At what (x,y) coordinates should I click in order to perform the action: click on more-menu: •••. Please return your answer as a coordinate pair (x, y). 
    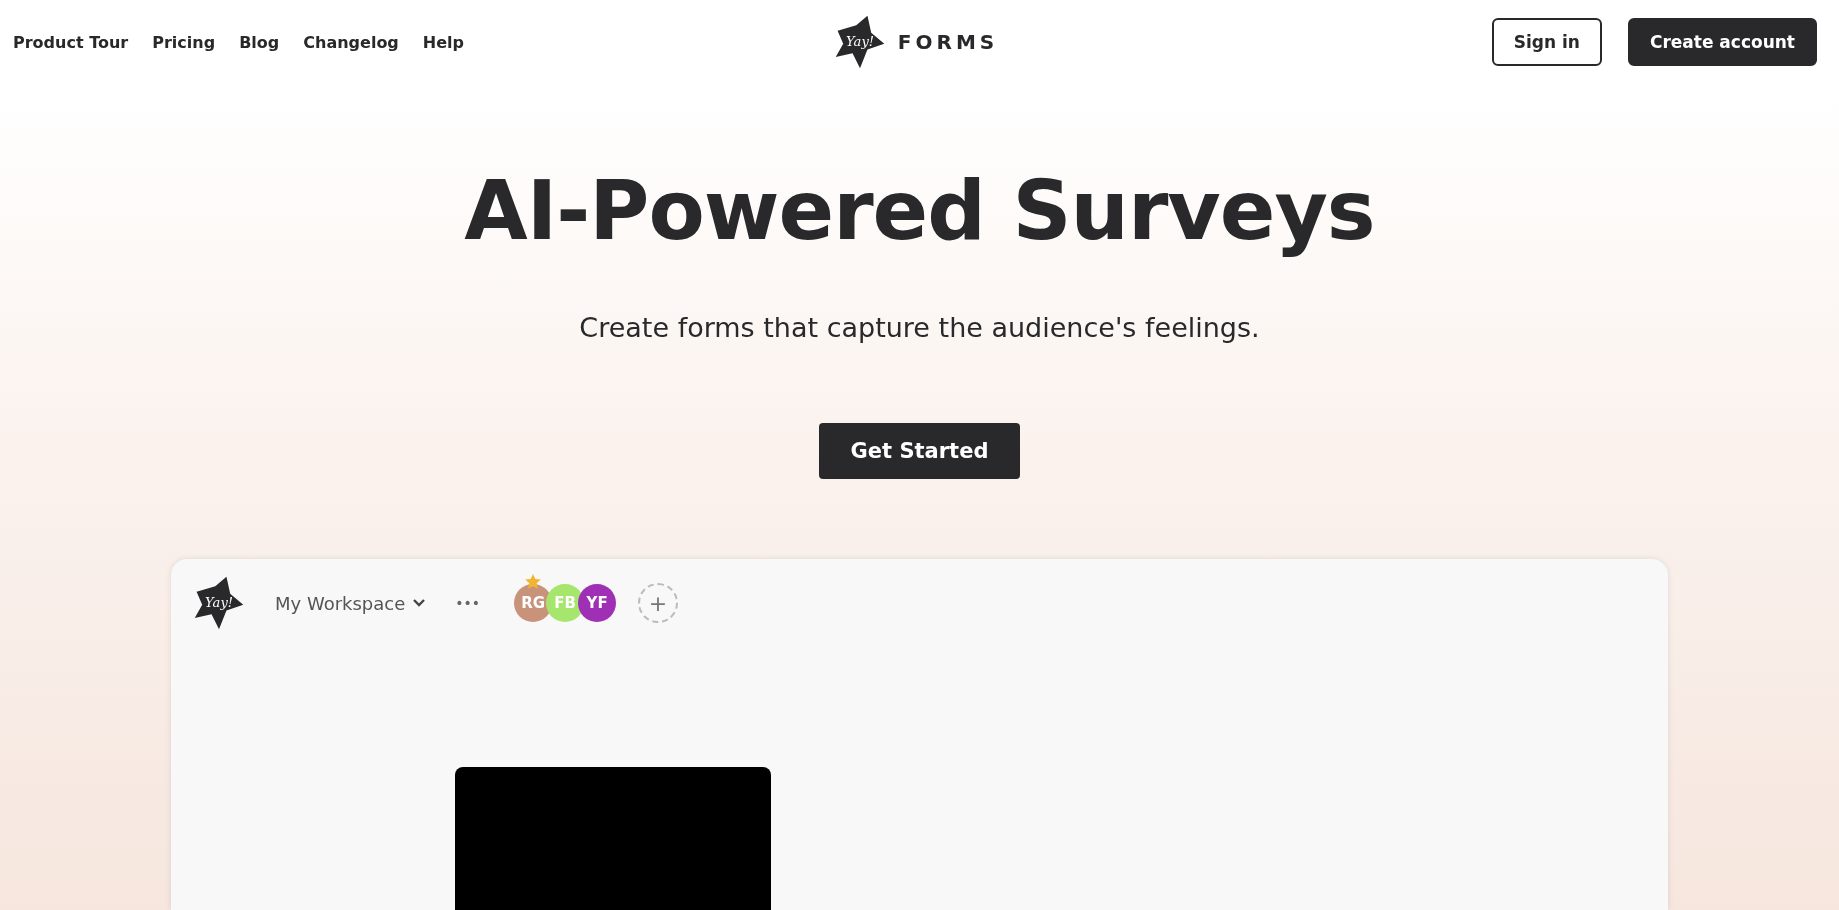
    Looking at the image, I should click on (468, 603).